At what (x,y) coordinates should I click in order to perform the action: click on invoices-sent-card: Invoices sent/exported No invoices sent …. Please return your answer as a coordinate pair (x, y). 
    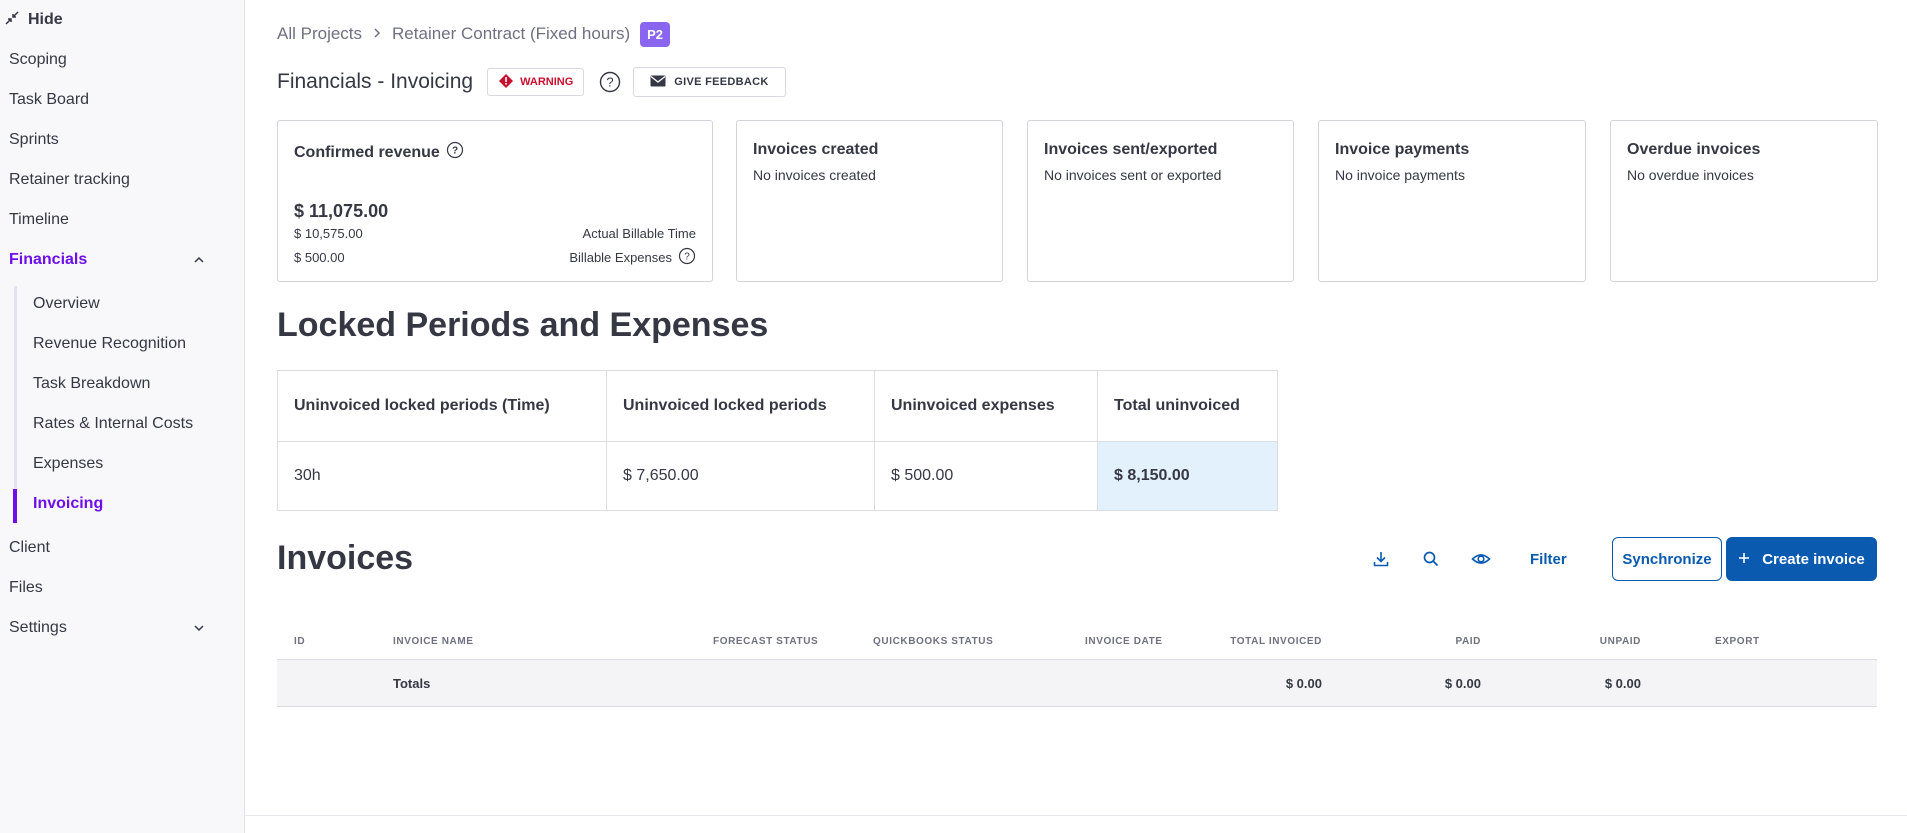
    Looking at the image, I should click on (1160, 201).